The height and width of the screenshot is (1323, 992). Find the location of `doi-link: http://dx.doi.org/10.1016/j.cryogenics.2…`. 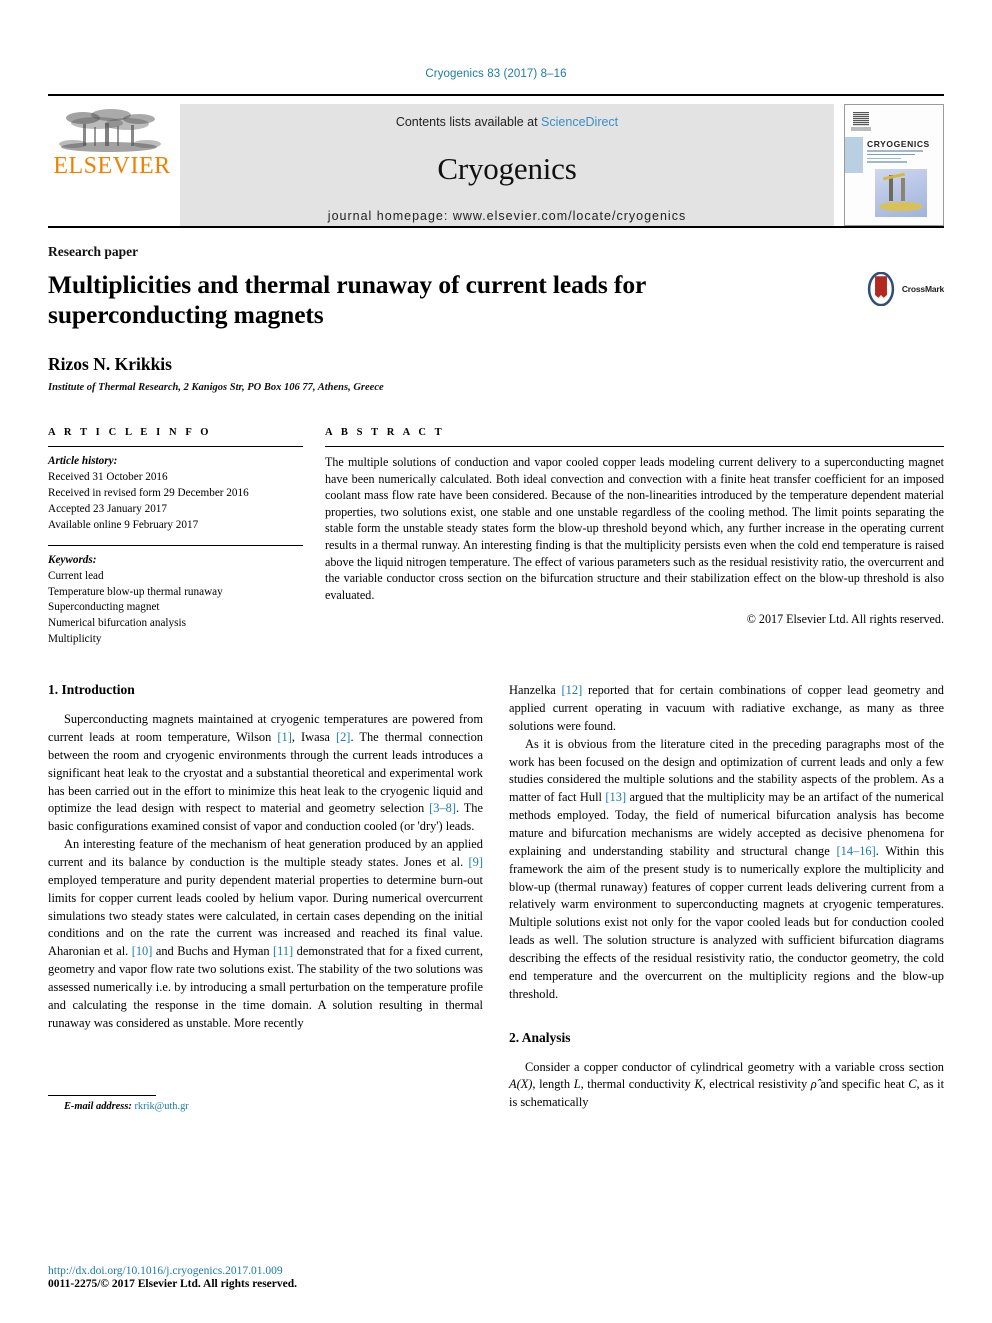

doi-link: http://dx.doi.org/10.1016/j.cryogenics.2… is located at coordinates (258, 1271).